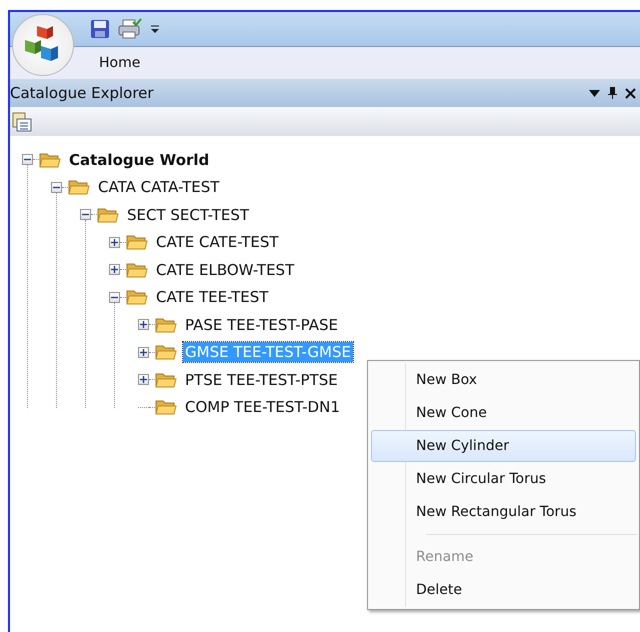 This screenshot has height=632, width=640. I want to click on tree-item: CATE TEE-TEST, so click(212, 297).